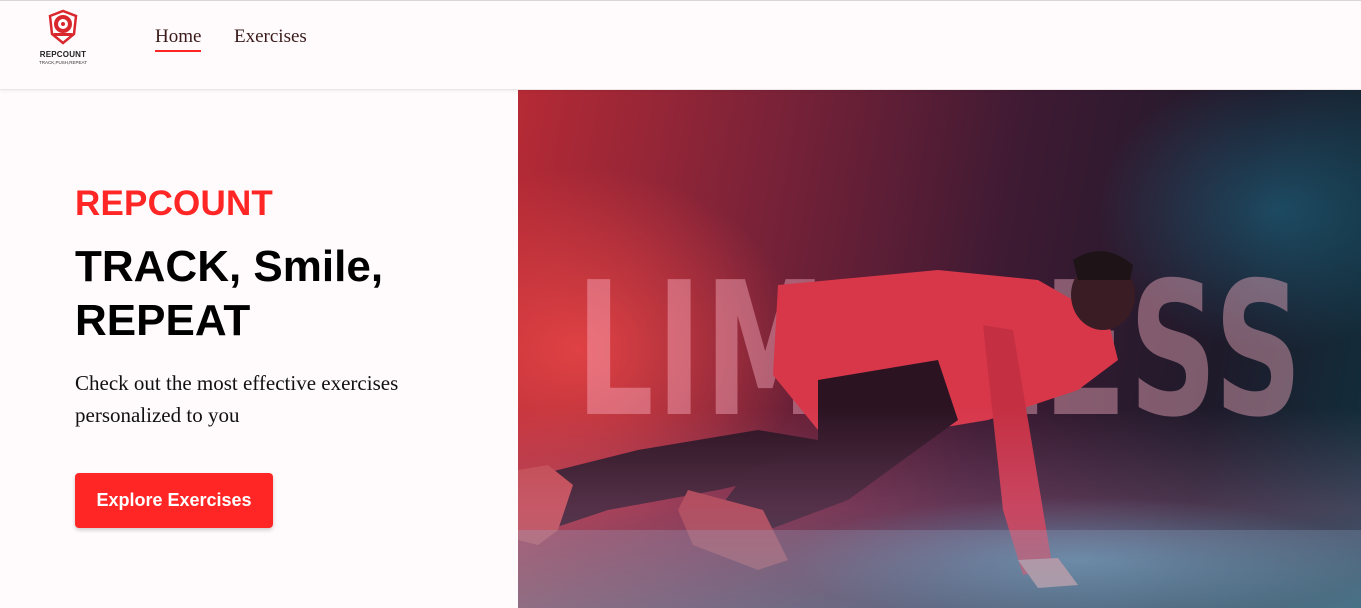  Describe the element at coordinates (174, 500) in the screenshot. I see `explore-exercises-button: Explore Exercises` at that location.